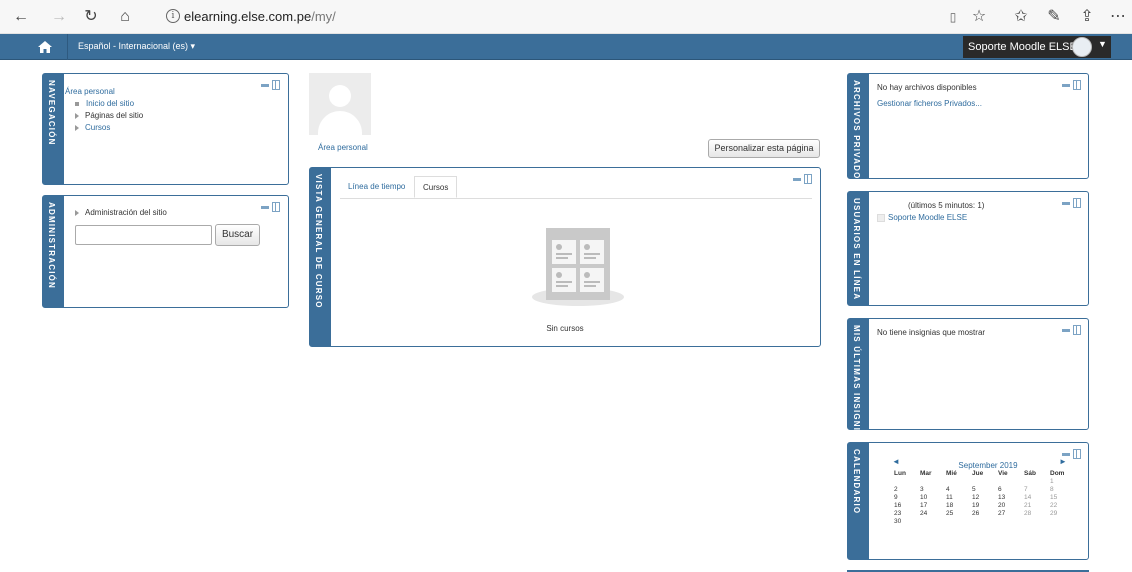 The width and height of the screenshot is (1132, 572). I want to click on area-personal-link: Área personal, so click(343, 147).